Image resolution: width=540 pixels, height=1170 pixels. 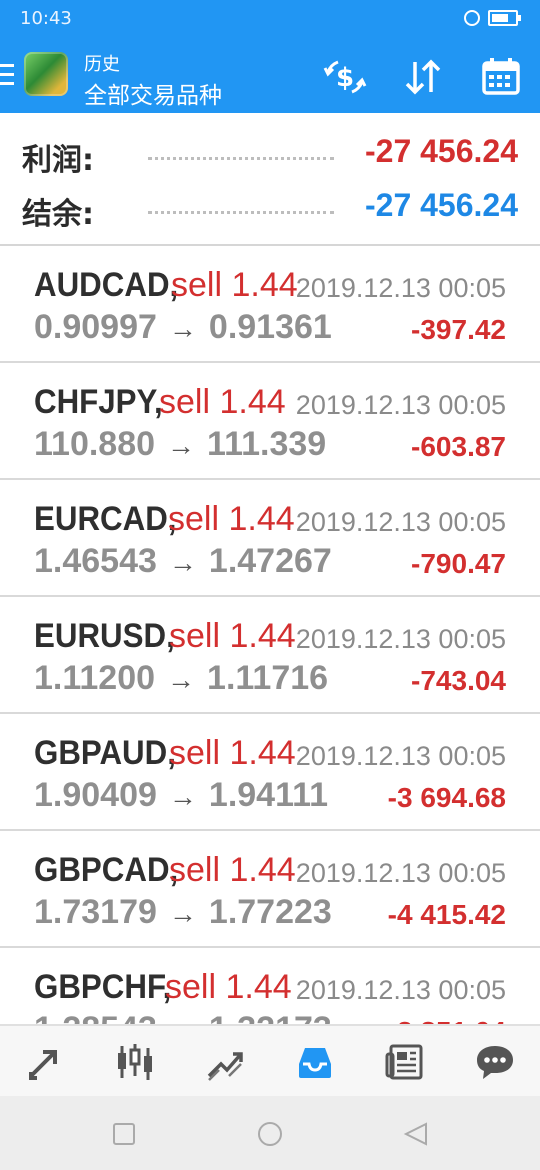 I want to click on bottom-tab-bar, so click(x=270, y=1061).